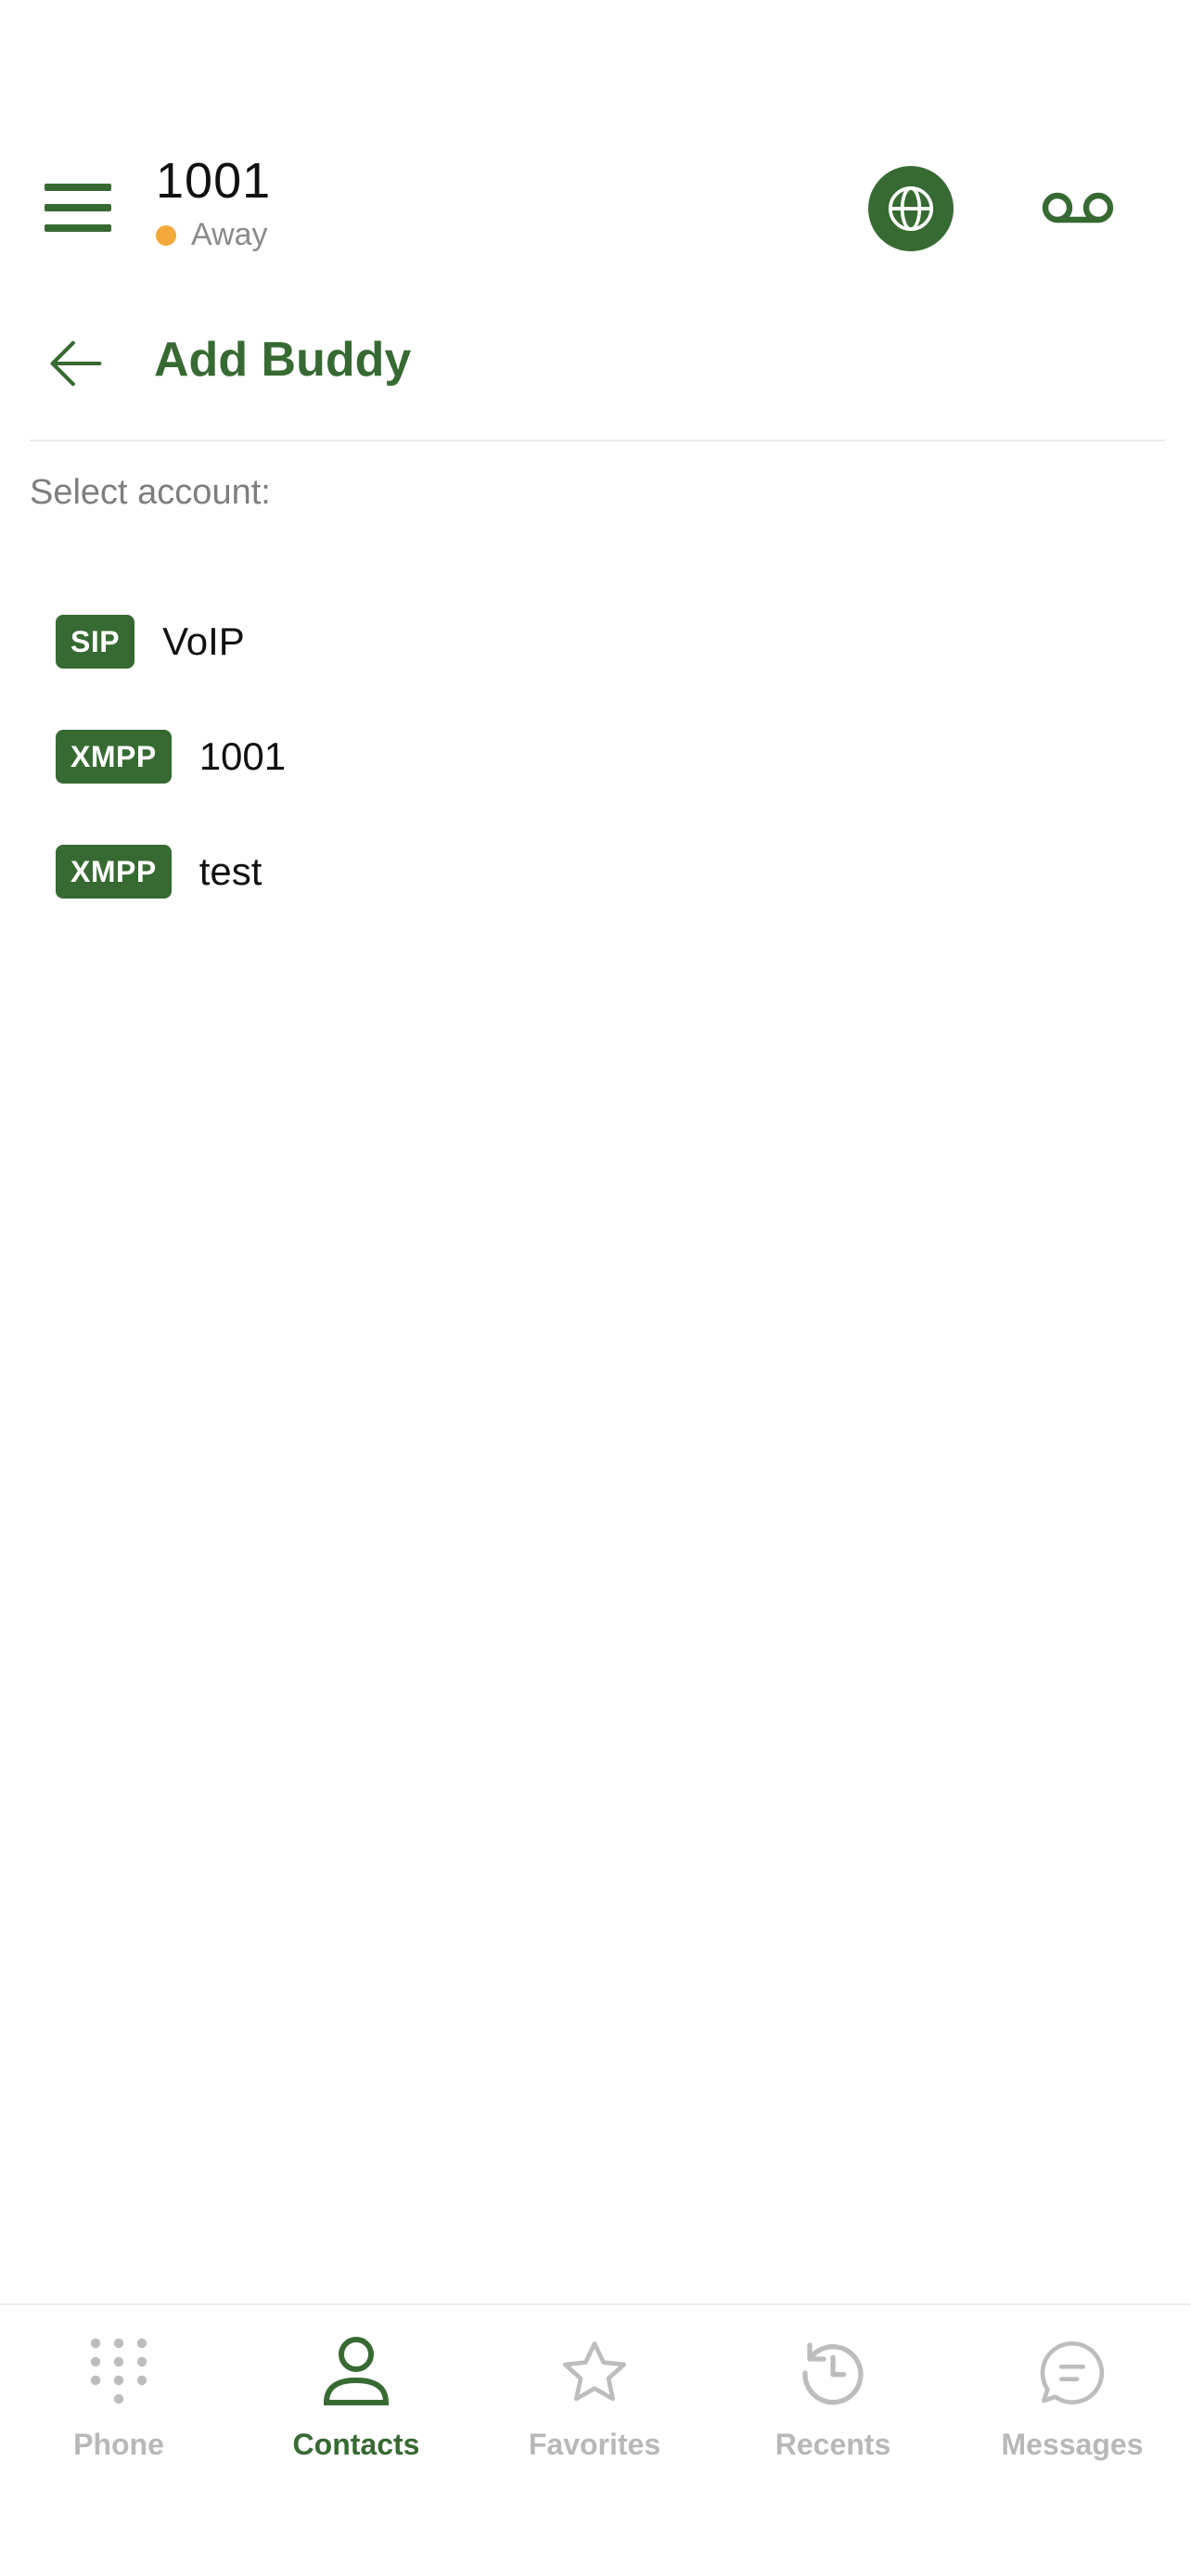 Image resolution: width=1191 pixels, height=2576 pixels. I want to click on tab-label: Messages, so click(1073, 2445).